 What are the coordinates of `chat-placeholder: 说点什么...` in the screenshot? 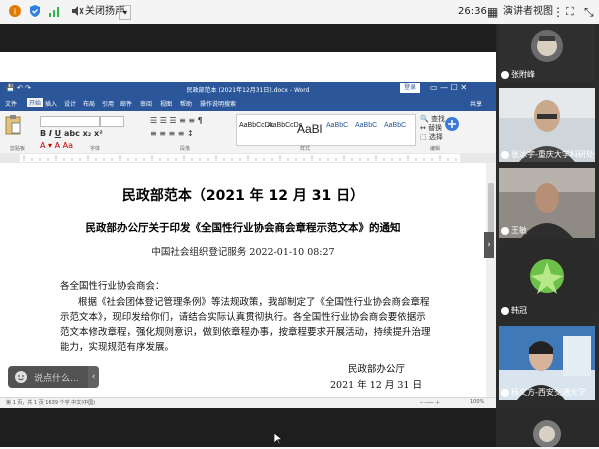 It's located at (56, 379).